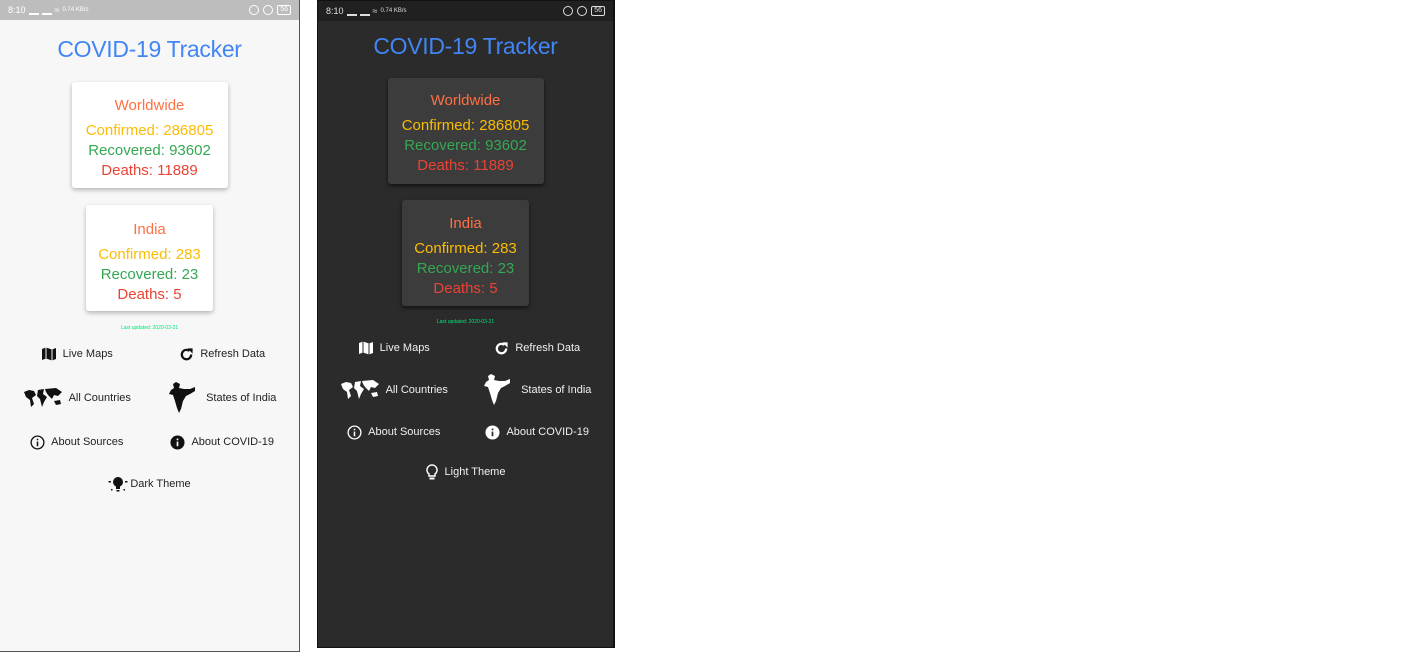  What do you see at coordinates (475, 472) in the screenshot?
I see `button-label: Light Theme` at bounding box center [475, 472].